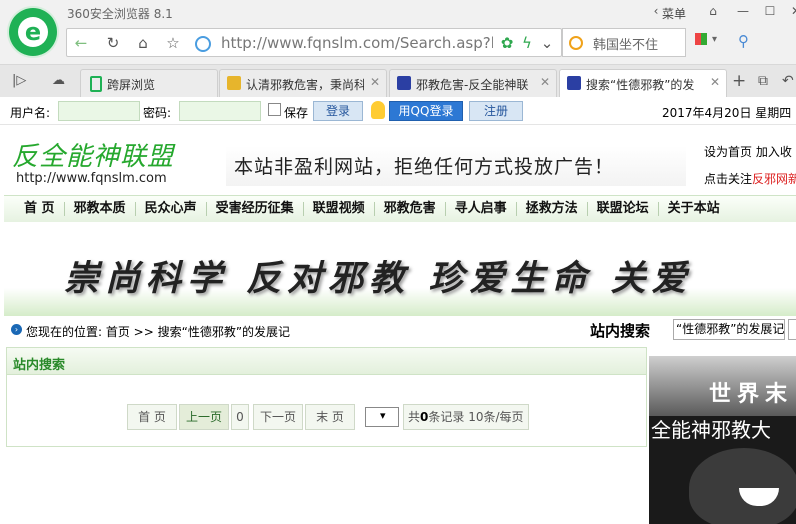 This screenshot has height=524, width=796. I want to click on tab-label: 认清邪教危害，秉尚科, so click(305, 85).